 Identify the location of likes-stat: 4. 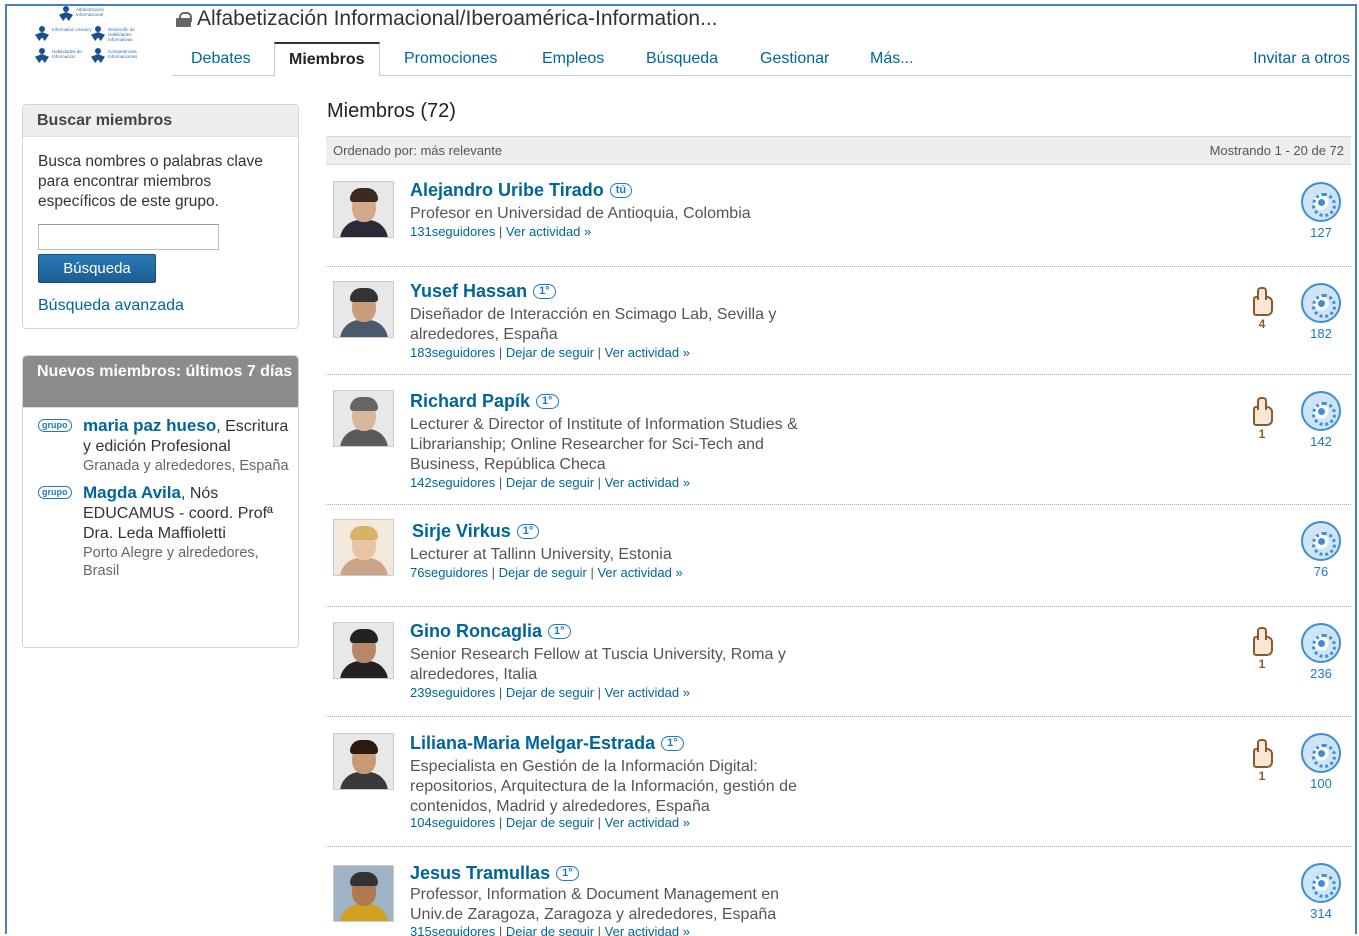
(1262, 309).